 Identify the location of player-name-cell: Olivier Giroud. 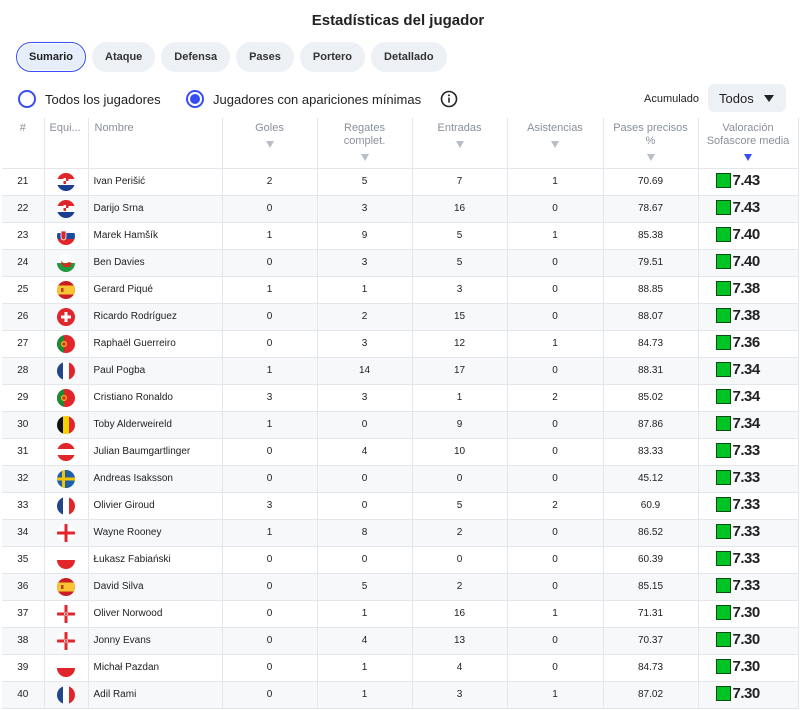
(155, 506).